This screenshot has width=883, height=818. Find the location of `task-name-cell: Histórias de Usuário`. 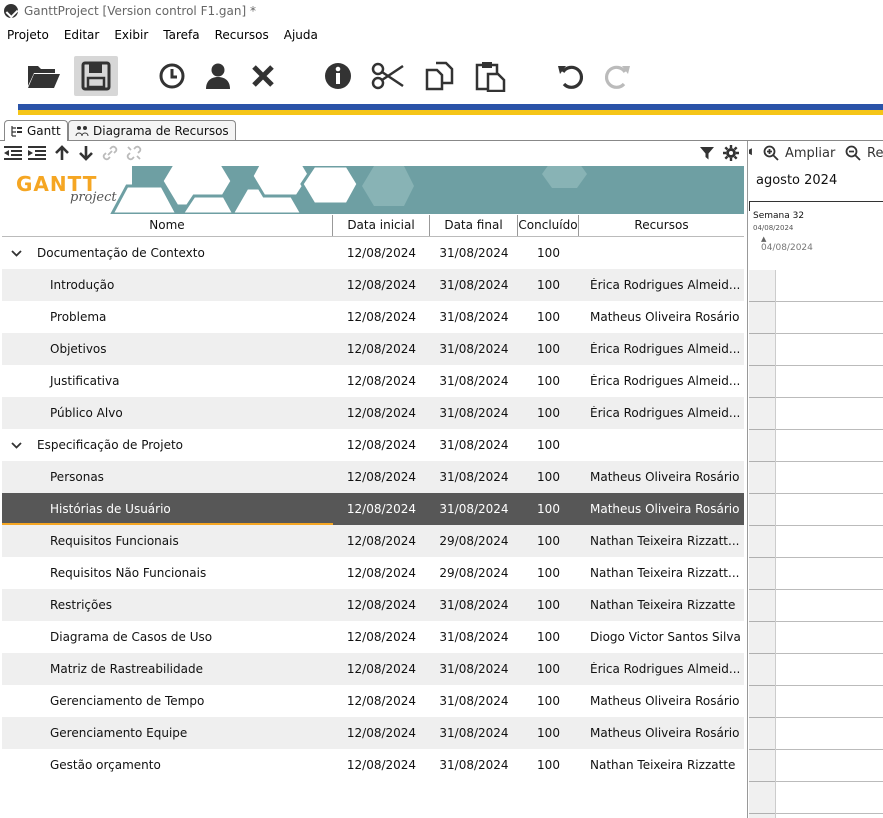

task-name-cell: Histórias de Usuário is located at coordinates (167, 509).